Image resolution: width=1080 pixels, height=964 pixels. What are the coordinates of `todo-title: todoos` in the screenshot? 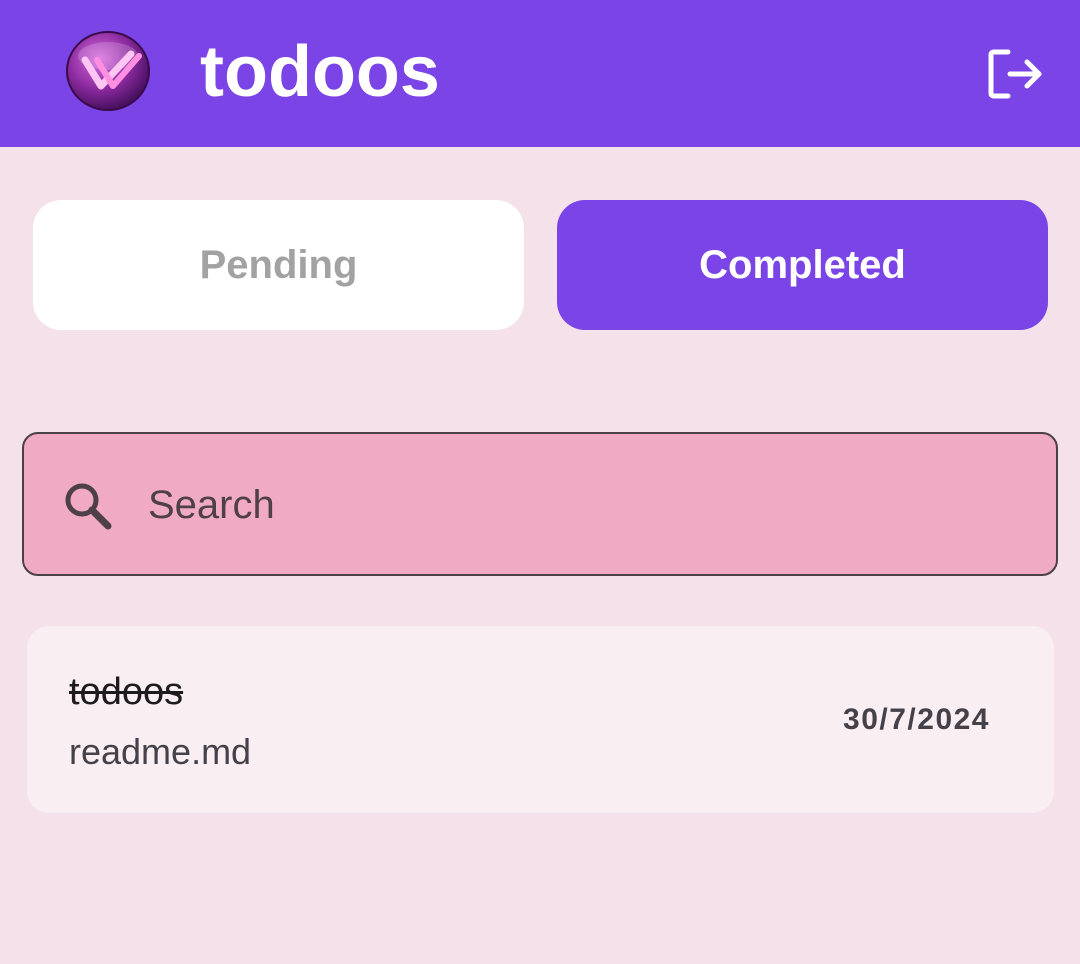 It's located at (126, 692).